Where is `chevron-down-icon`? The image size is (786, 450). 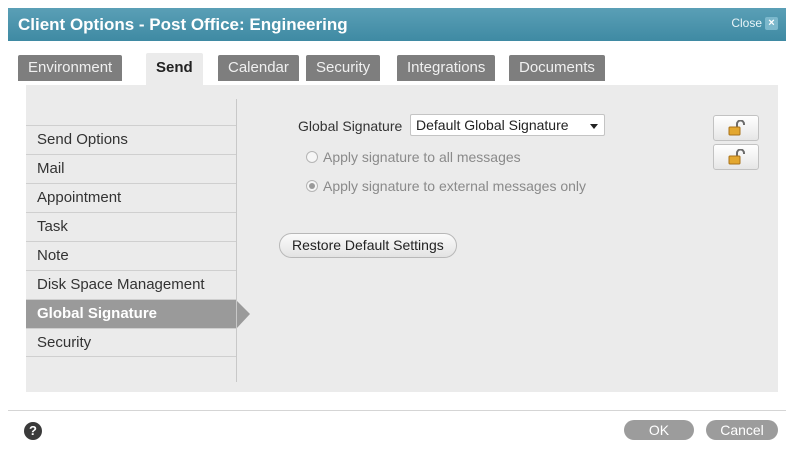 chevron-down-icon is located at coordinates (594, 126).